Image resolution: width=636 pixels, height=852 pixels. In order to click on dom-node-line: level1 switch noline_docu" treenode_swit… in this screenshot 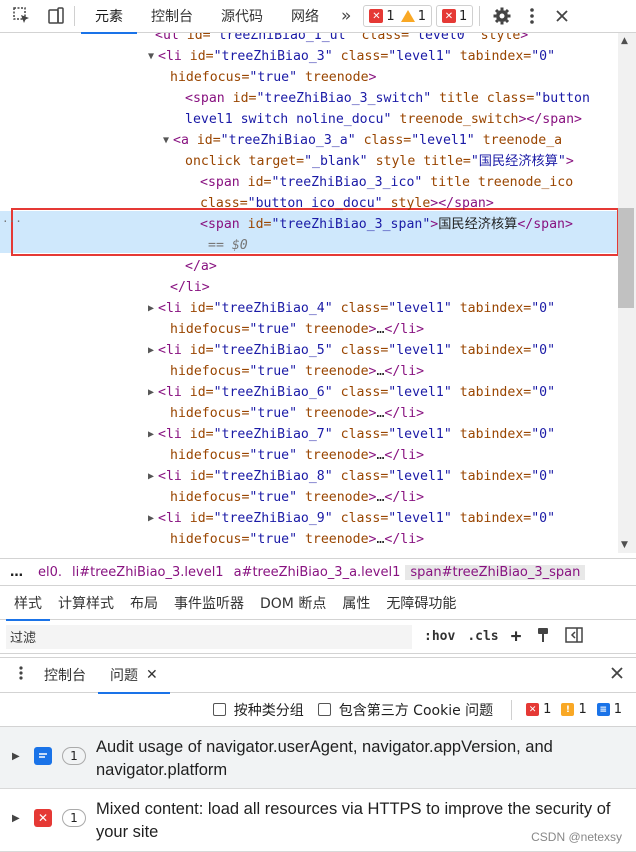, I will do `click(383, 119)`.